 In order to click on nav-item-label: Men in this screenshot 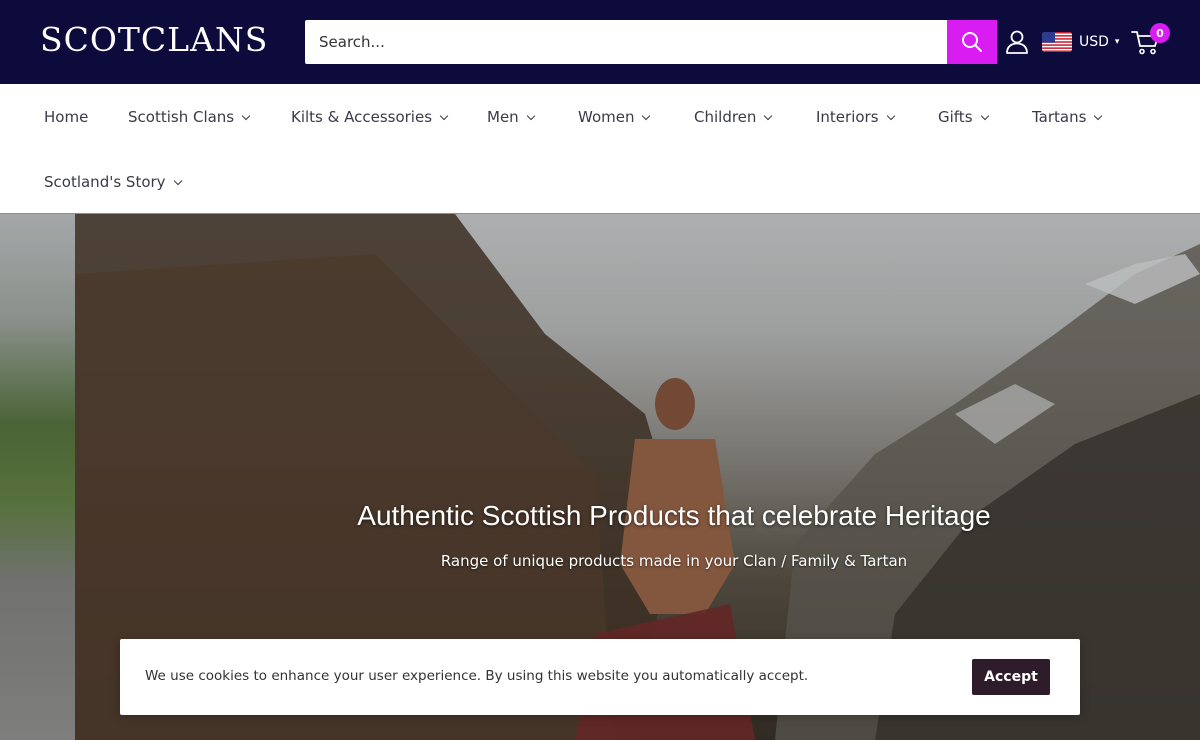, I will do `click(503, 117)`.